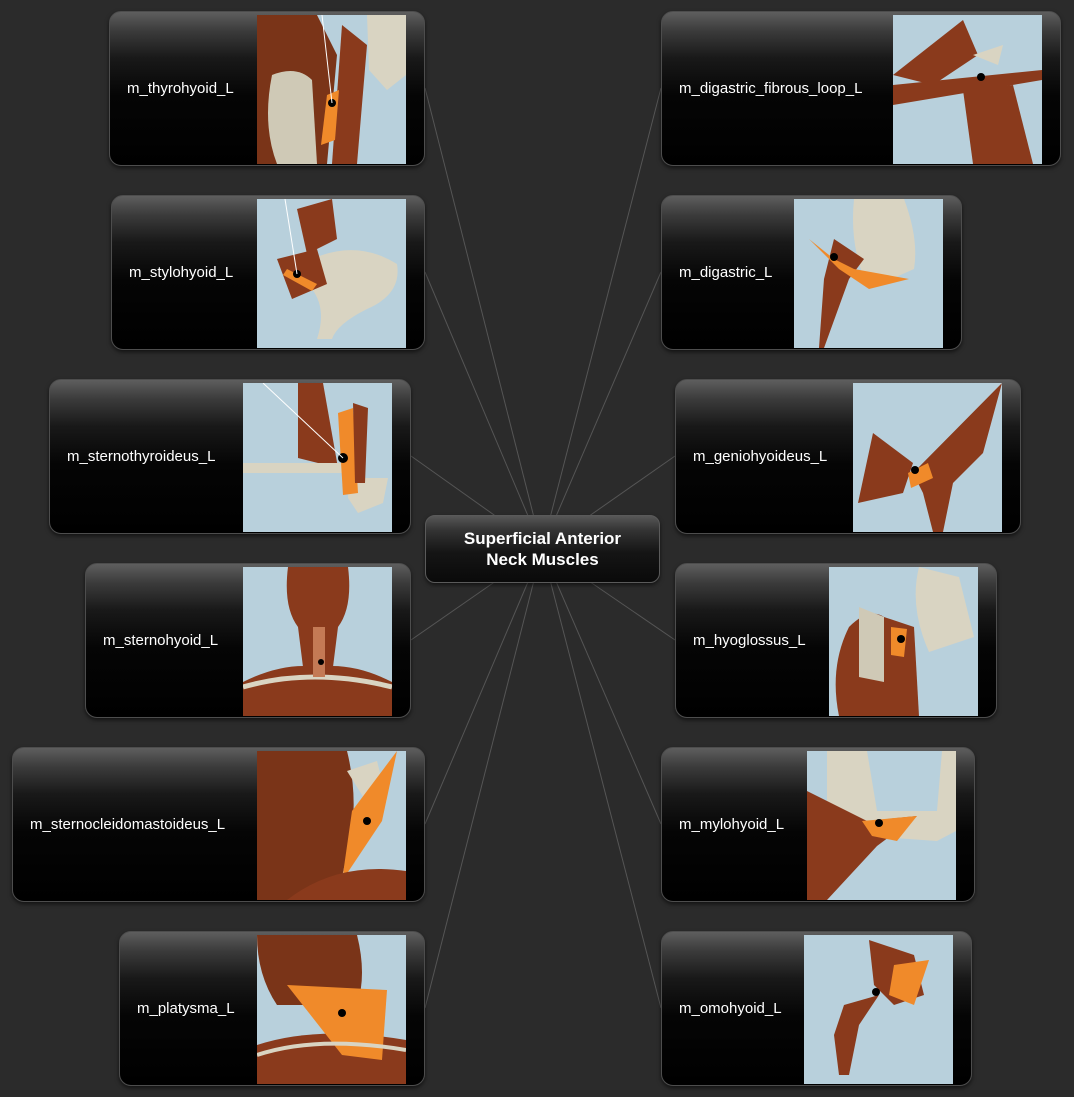 The height and width of the screenshot is (1097, 1074). I want to click on node-label: m_mylohyoid_L, so click(732, 824).